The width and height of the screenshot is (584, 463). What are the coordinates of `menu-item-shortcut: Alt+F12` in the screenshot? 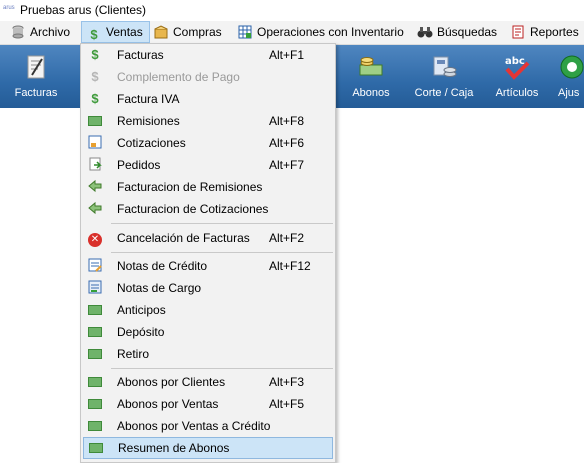 It's located at (290, 266).